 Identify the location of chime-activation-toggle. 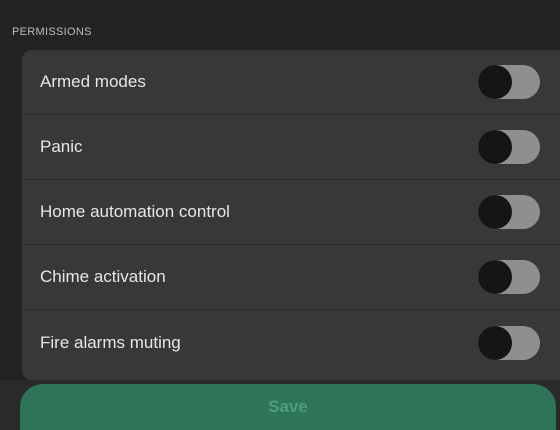
(509, 277).